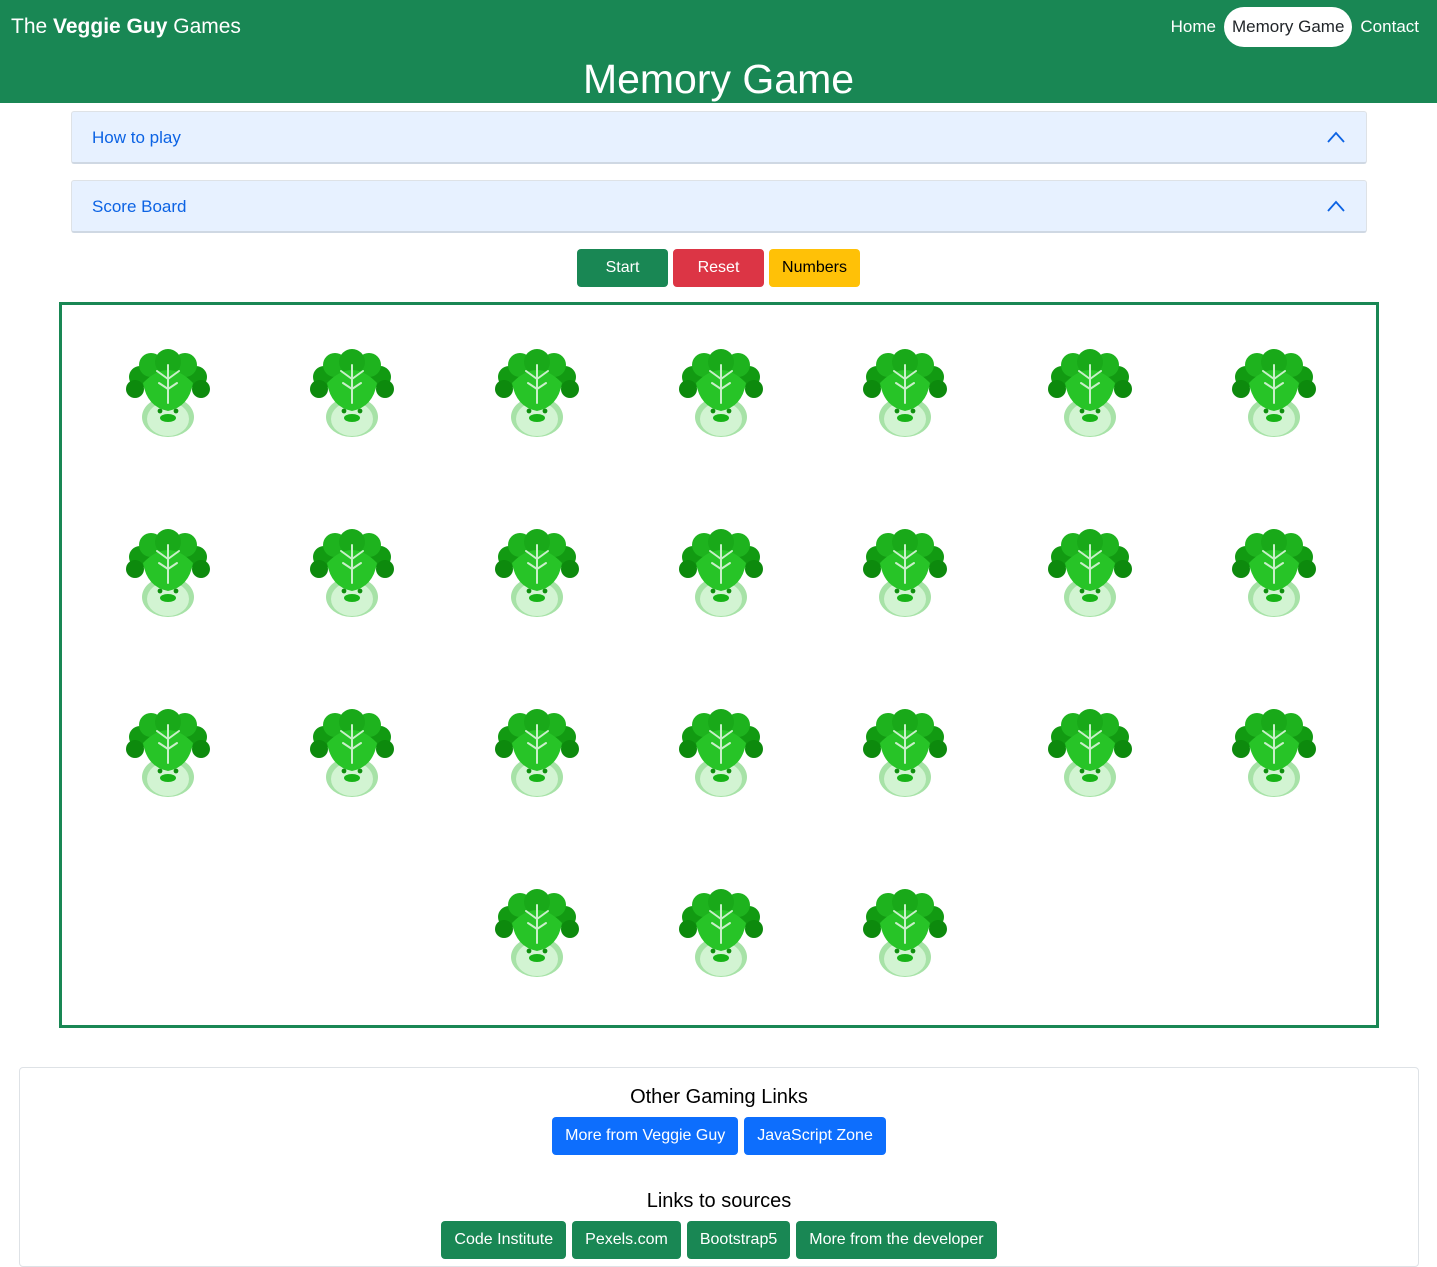 The height and width of the screenshot is (1267, 1437). Describe the element at coordinates (504, 1240) in the screenshot. I see `link-code-institute: Code Institute` at that location.